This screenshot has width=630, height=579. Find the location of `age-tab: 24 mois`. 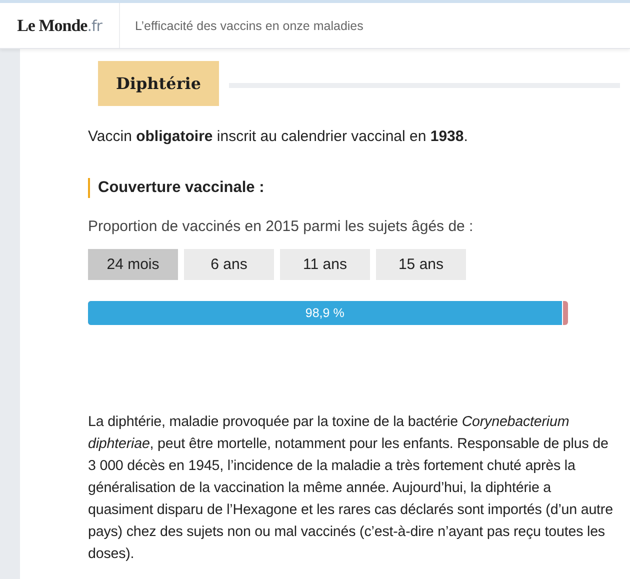

age-tab: 24 mois is located at coordinates (133, 264).